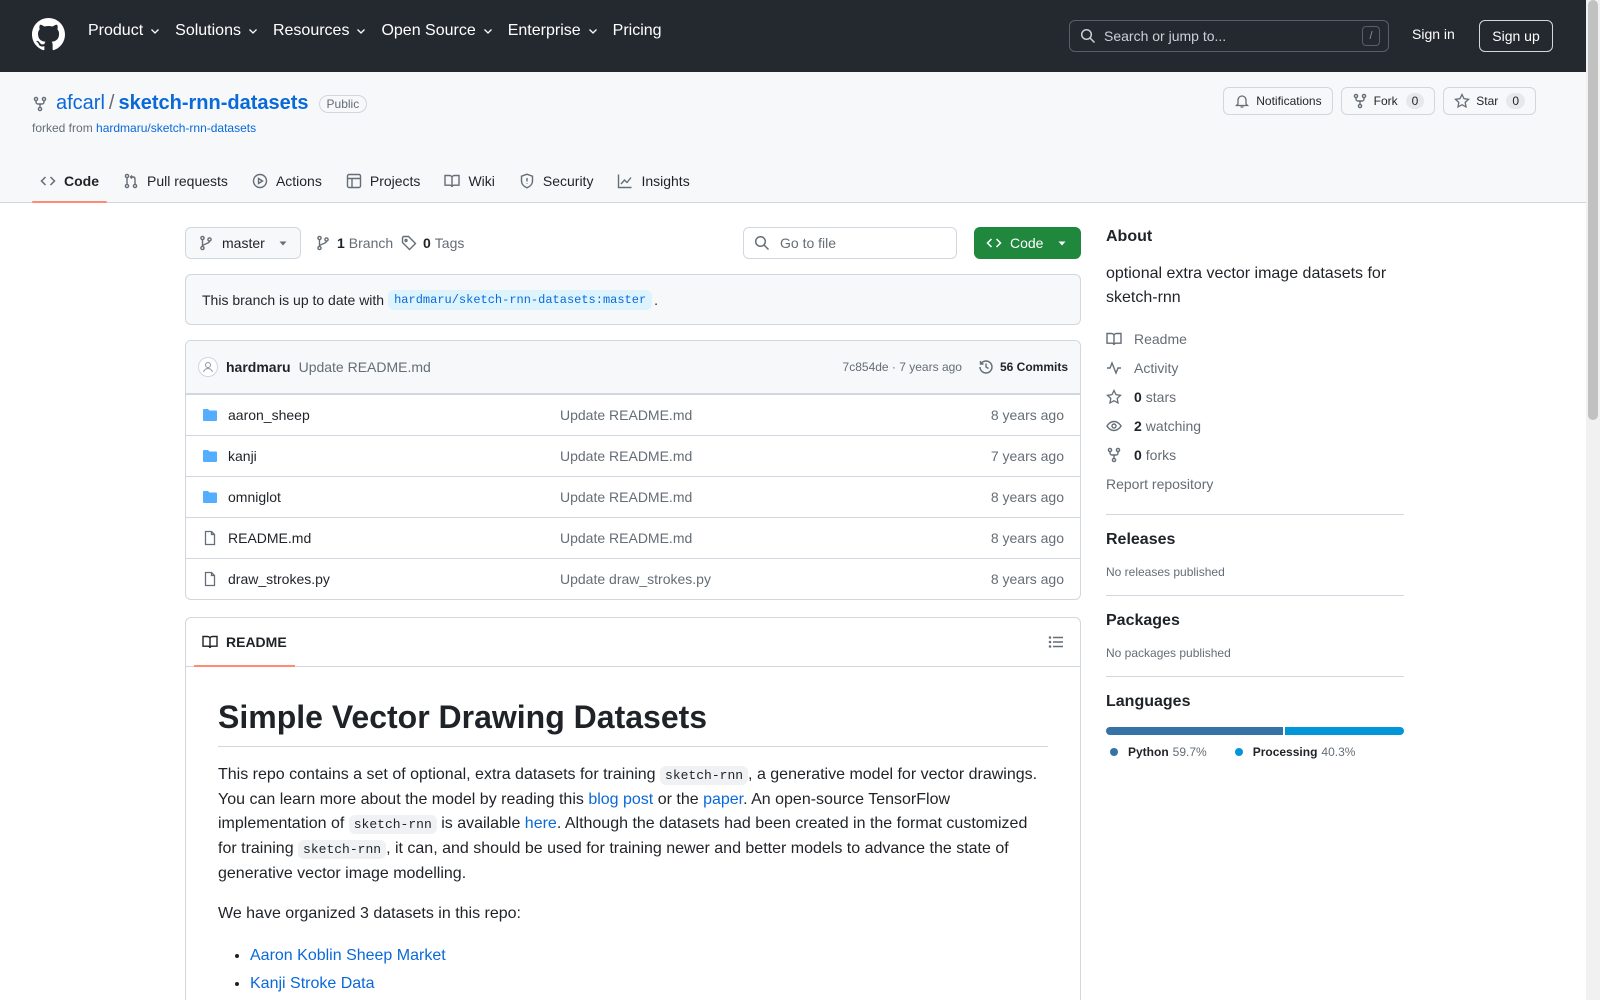 This screenshot has width=1600, height=1000. Describe the element at coordinates (1027, 243) in the screenshot. I see `code-dropdown-button: Code` at that location.